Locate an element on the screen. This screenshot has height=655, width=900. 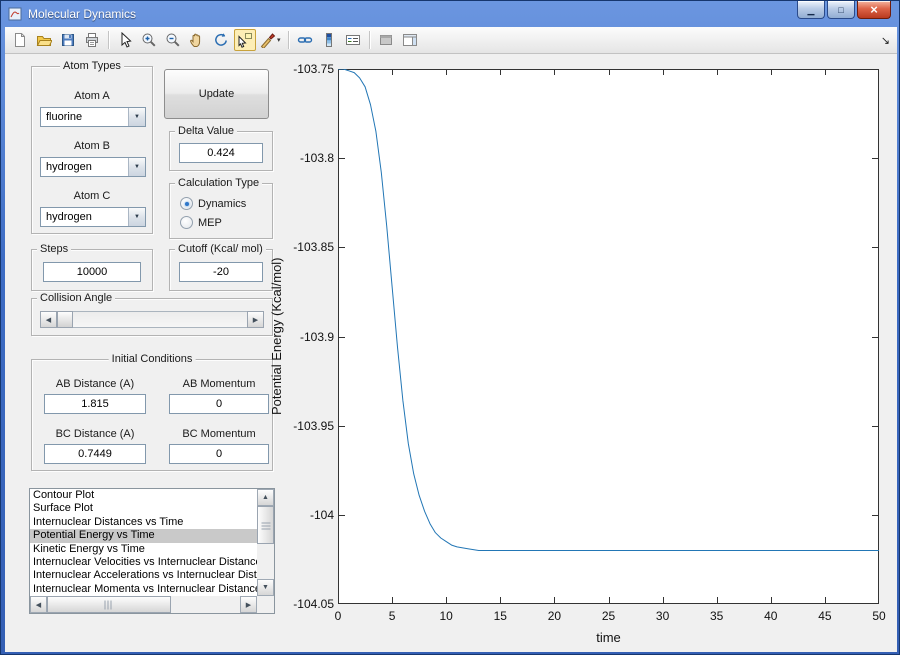
pan-button is located at coordinates (197, 40).